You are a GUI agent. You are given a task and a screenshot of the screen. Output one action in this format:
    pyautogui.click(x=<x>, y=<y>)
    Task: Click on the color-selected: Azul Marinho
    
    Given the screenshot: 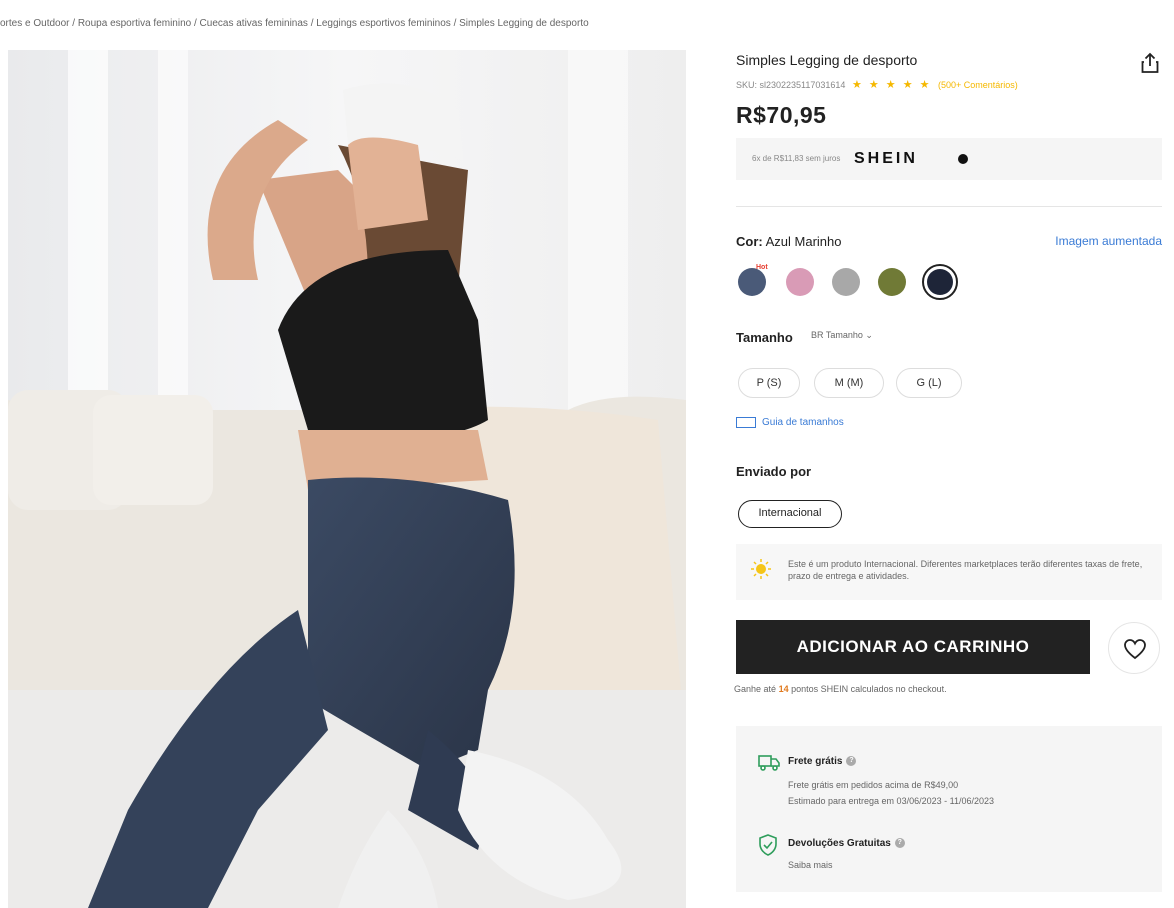 What is the action you would take?
    pyautogui.click(x=803, y=241)
    